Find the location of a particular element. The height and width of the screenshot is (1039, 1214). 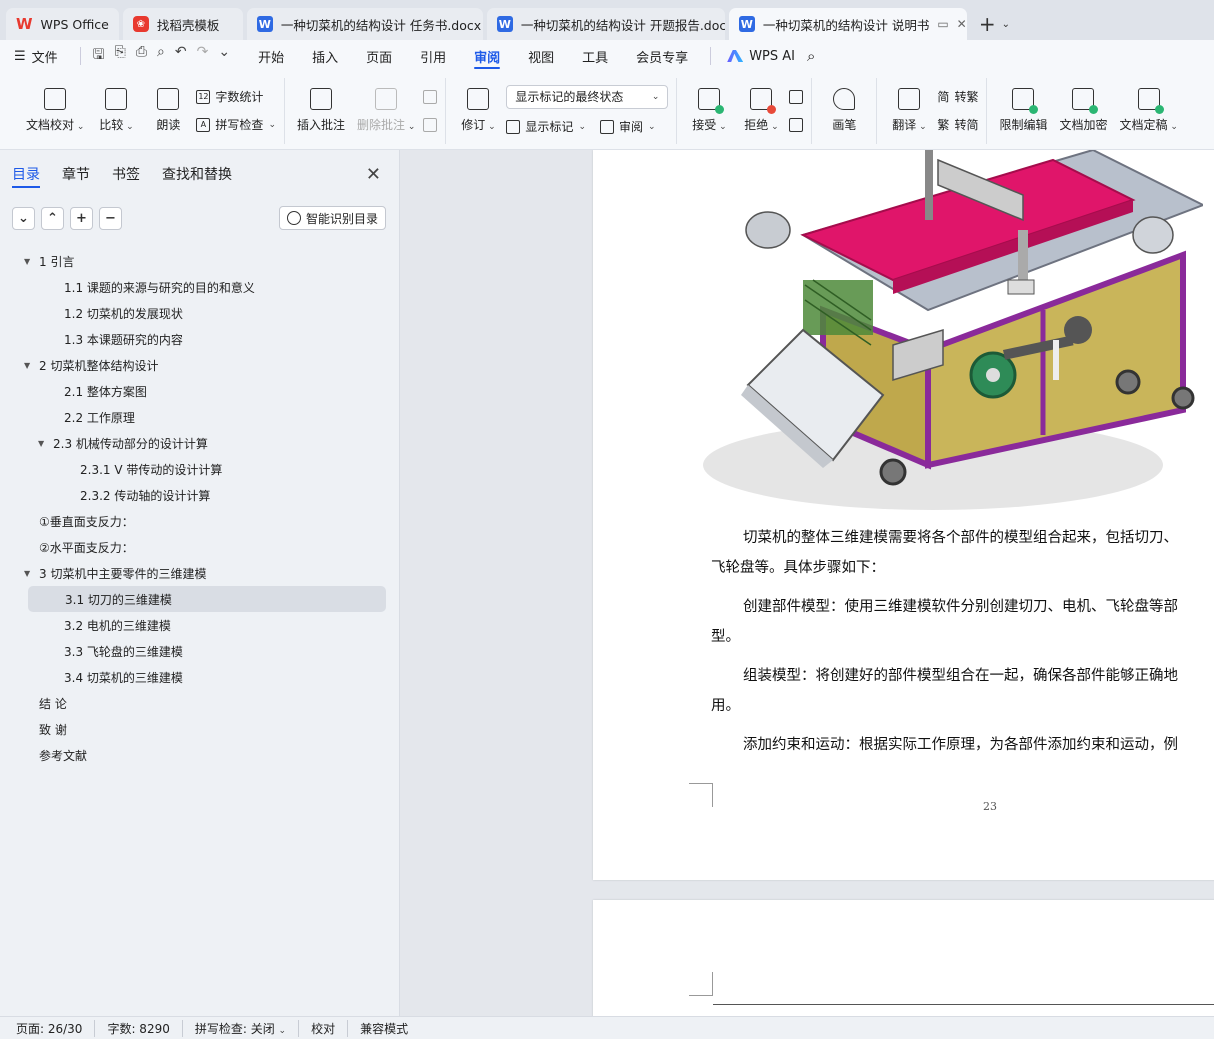

previous-change-button is located at coordinates (796, 97).